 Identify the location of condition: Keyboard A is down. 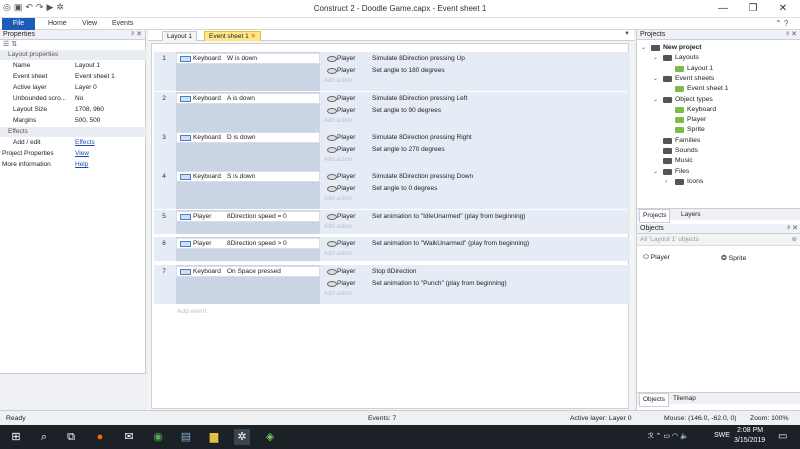
(248, 98).